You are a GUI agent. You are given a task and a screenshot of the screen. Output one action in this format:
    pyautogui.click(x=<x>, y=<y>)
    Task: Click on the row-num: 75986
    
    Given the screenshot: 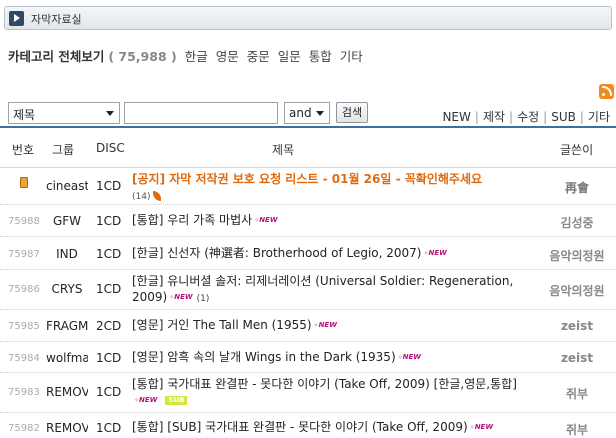 What is the action you would take?
    pyautogui.click(x=24, y=289)
    